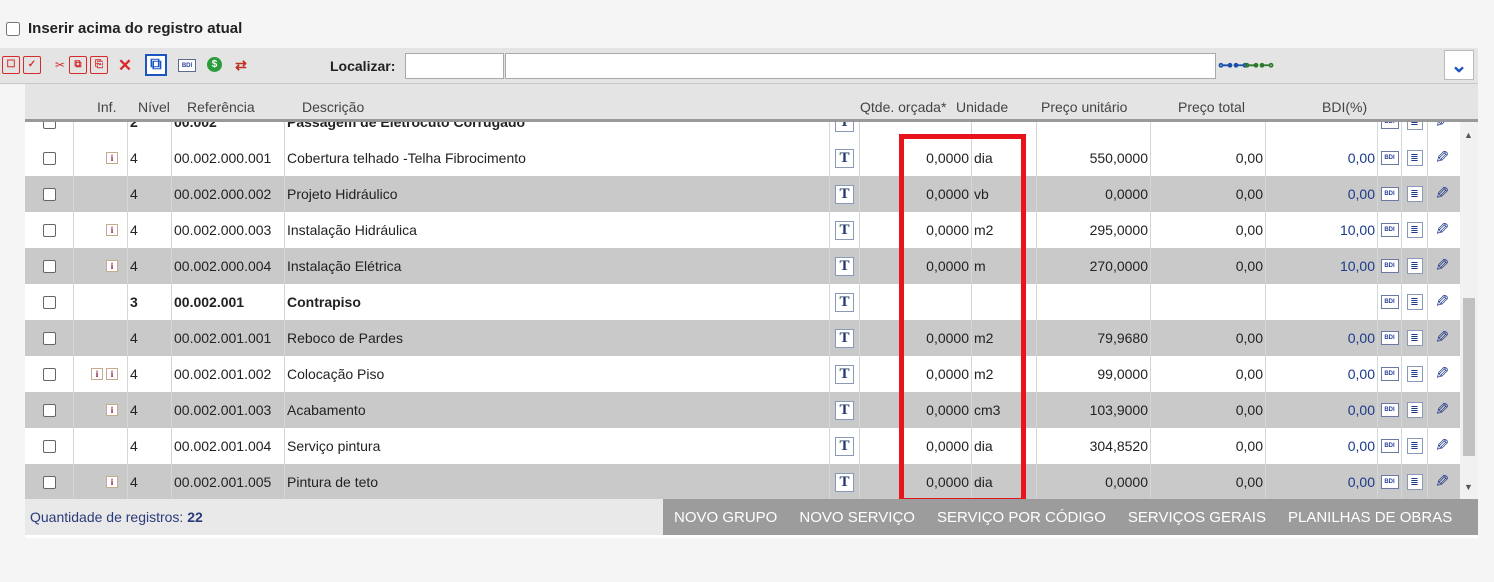 The height and width of the screenshot is (582, 1494). What do you see at coordinates (154, 107) in the screenshot?
I see `header-nivel: Nível` at bounding box center [154, 107].